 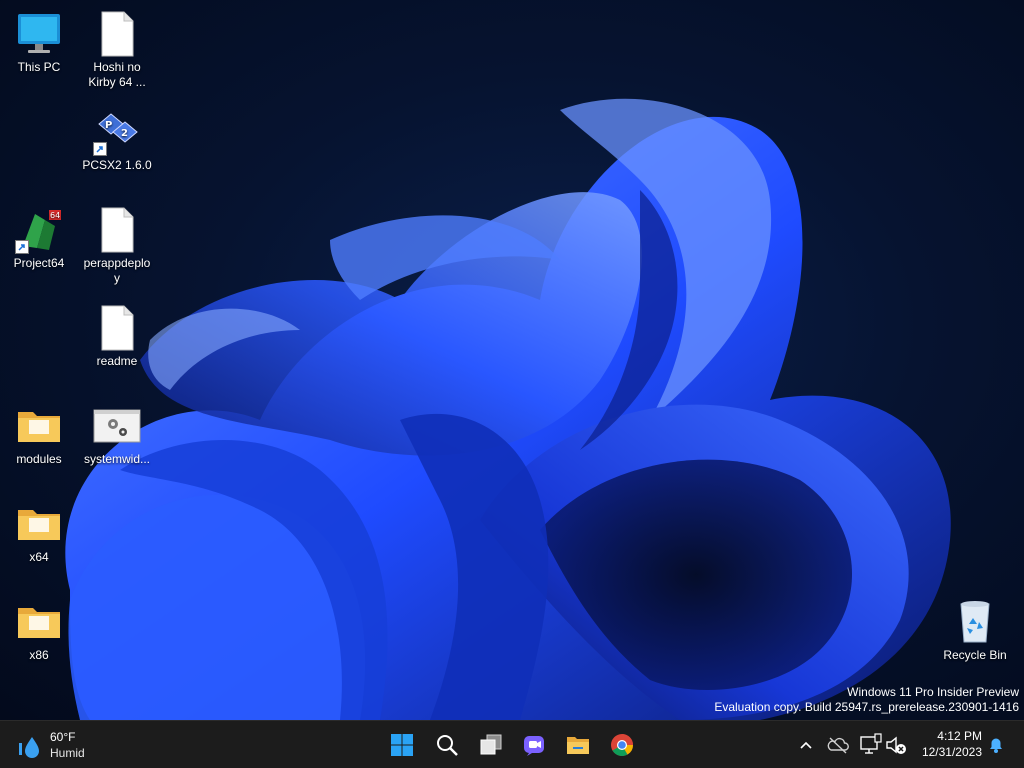 What do you see at coordinates (838, 745) in the screenshot?
I see `onedrive-icon` at bounding box center [838, 745].